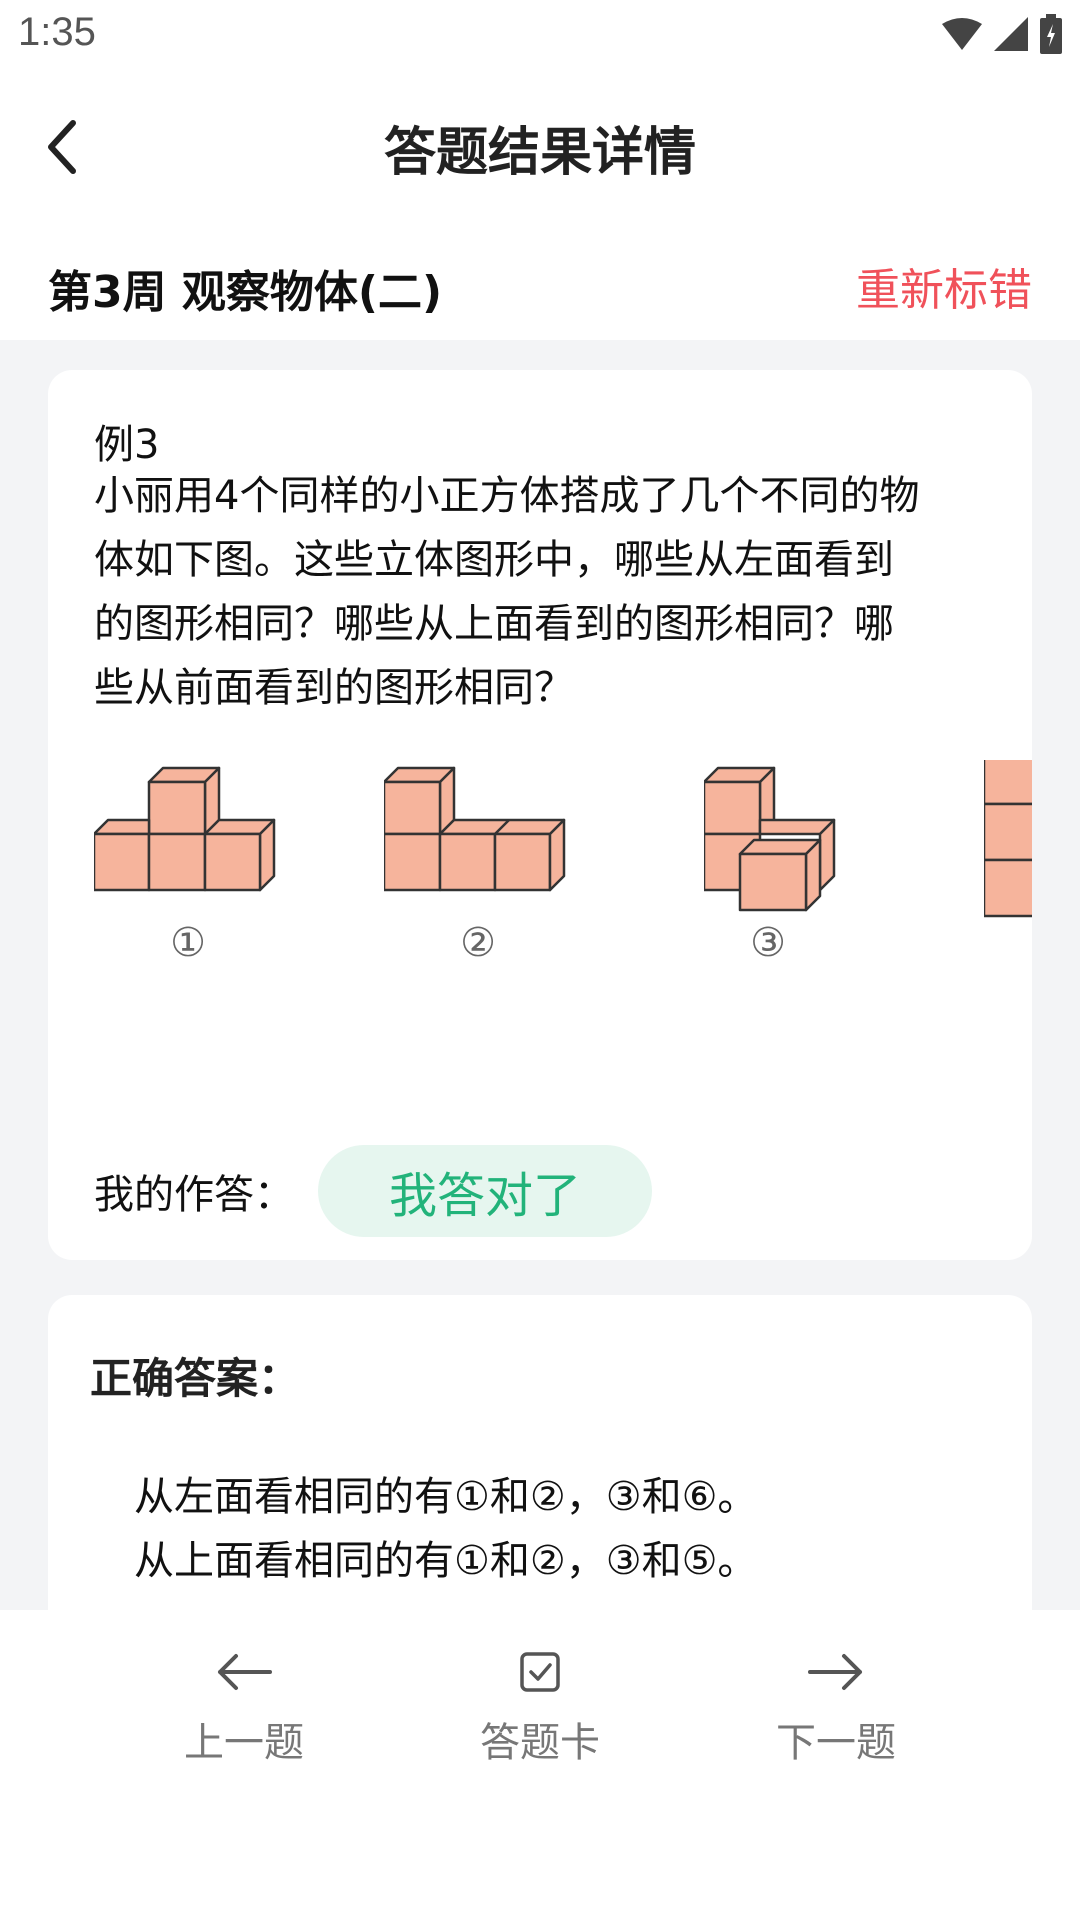 The image size is (1080, 1920). What do you see at coordinates (194, 1195) in the screenshot?
I see `my-answer-label: 我的作答：` at bounding box center [194, 1195].